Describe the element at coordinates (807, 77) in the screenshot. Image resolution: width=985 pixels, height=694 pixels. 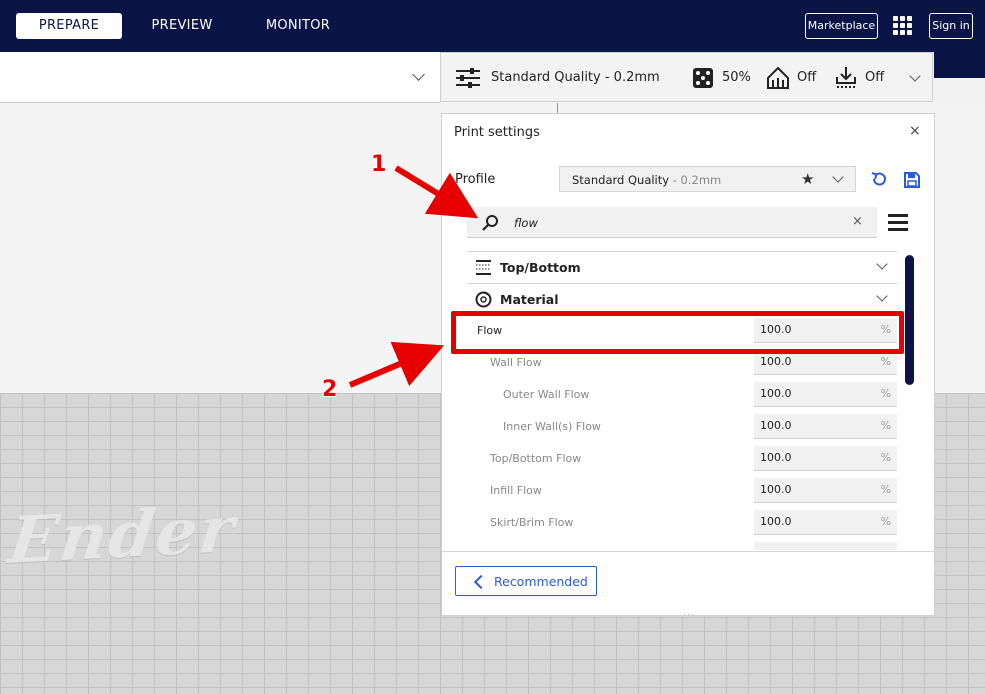
I see `support-value: Off` at that location.